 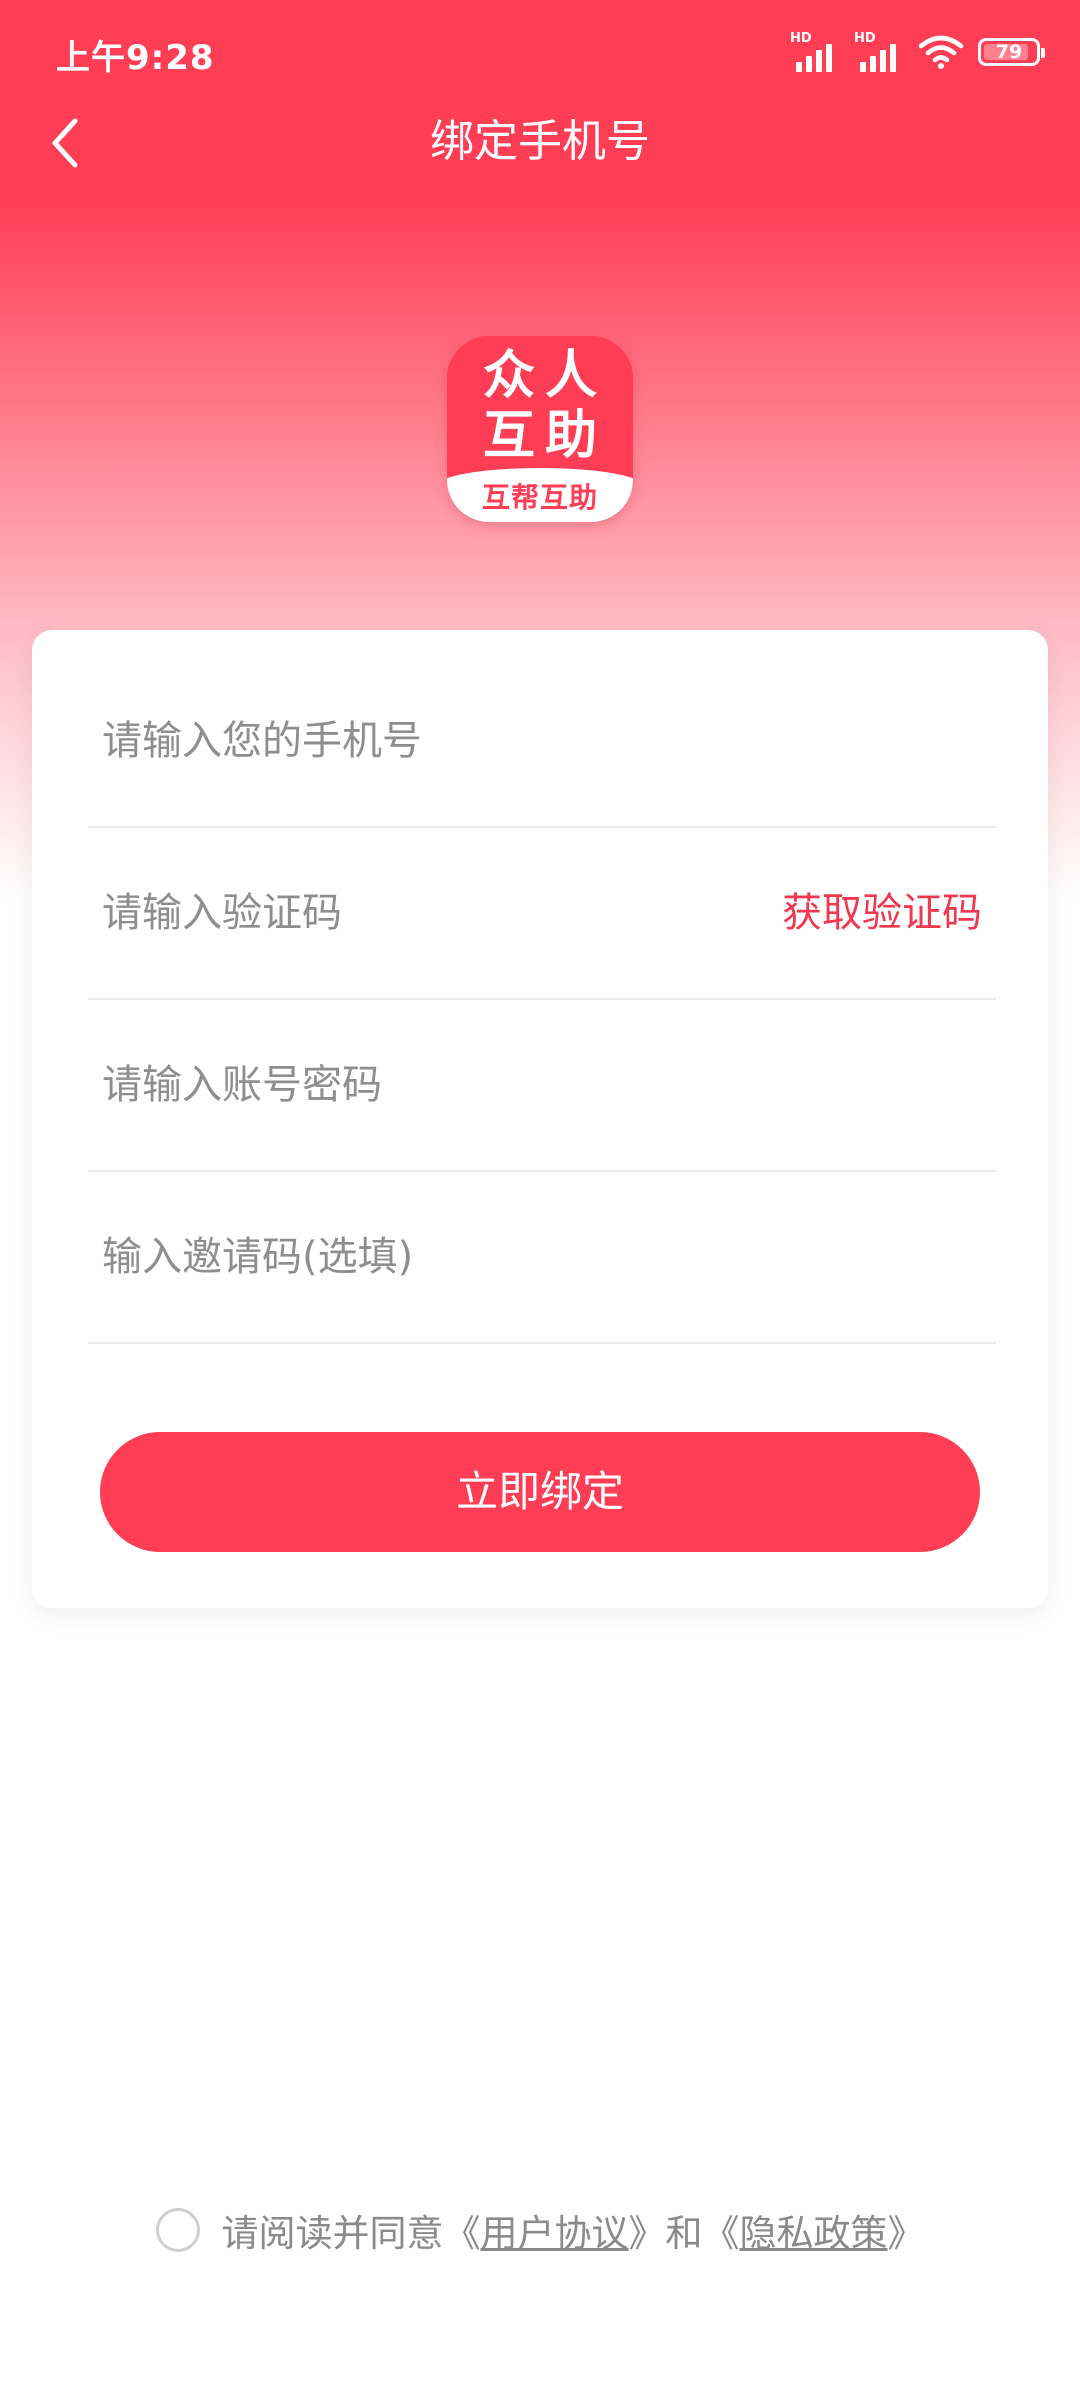 I want to click on page-title: 绑定手机号, so click(x=540, y=141).